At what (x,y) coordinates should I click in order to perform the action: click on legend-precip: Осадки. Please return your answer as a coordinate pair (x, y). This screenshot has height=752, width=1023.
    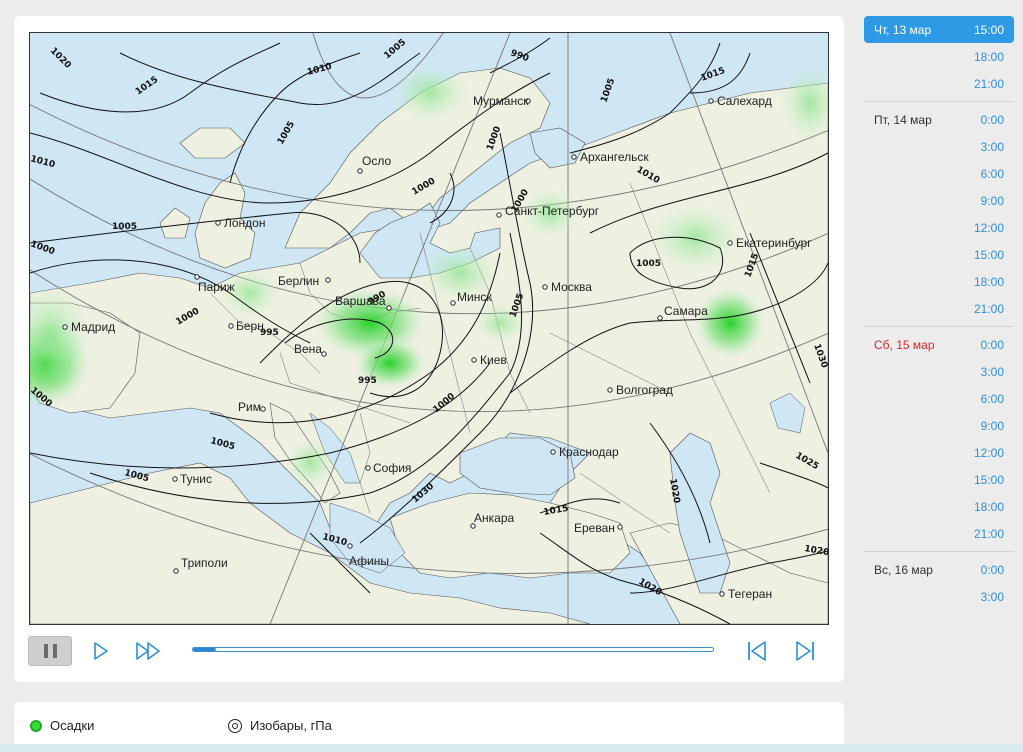
    Looking at the image, I should click on (62, 725).